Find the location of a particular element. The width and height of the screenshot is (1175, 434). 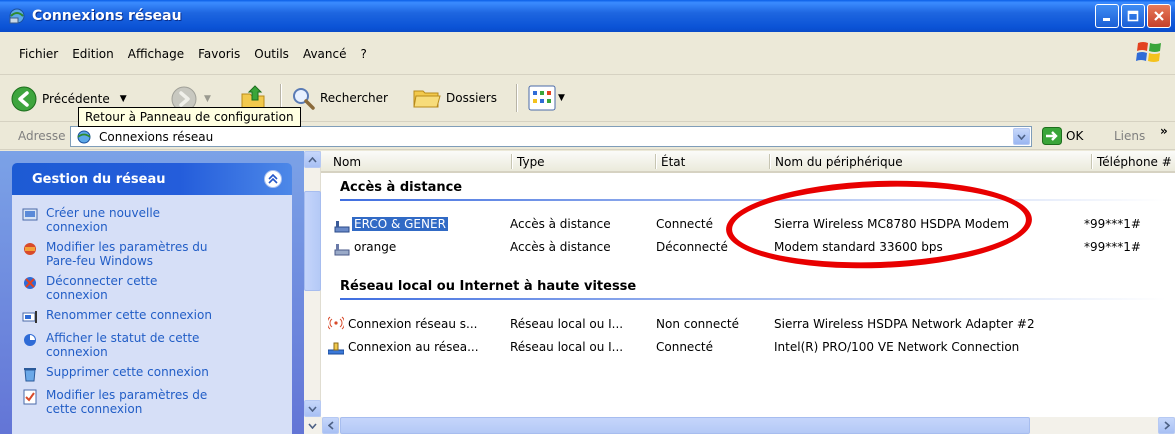

views-dropdown-icon: ▼ is located at coordinates (561, 98).